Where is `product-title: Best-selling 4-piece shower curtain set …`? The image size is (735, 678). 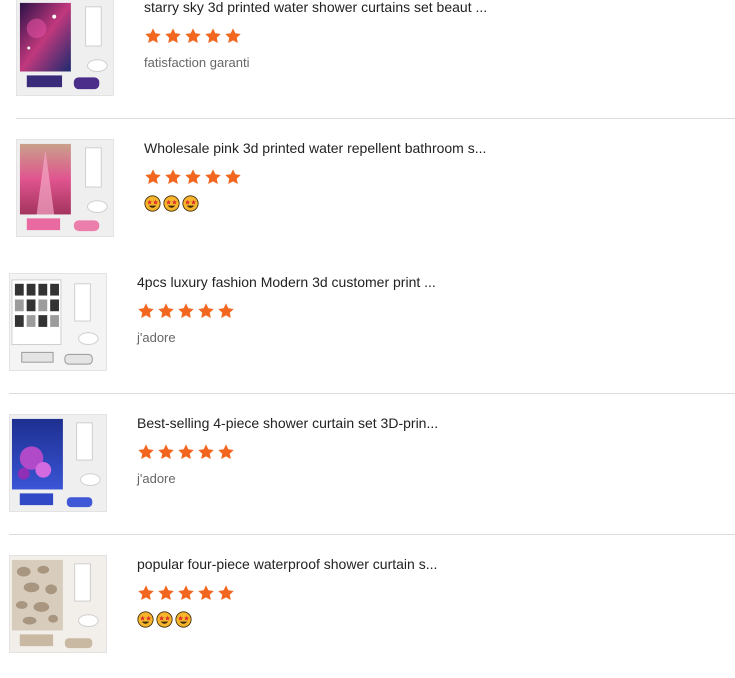 product-title: Best-selling 4-piece shower curtain set … is located at coordinates (287, 423).